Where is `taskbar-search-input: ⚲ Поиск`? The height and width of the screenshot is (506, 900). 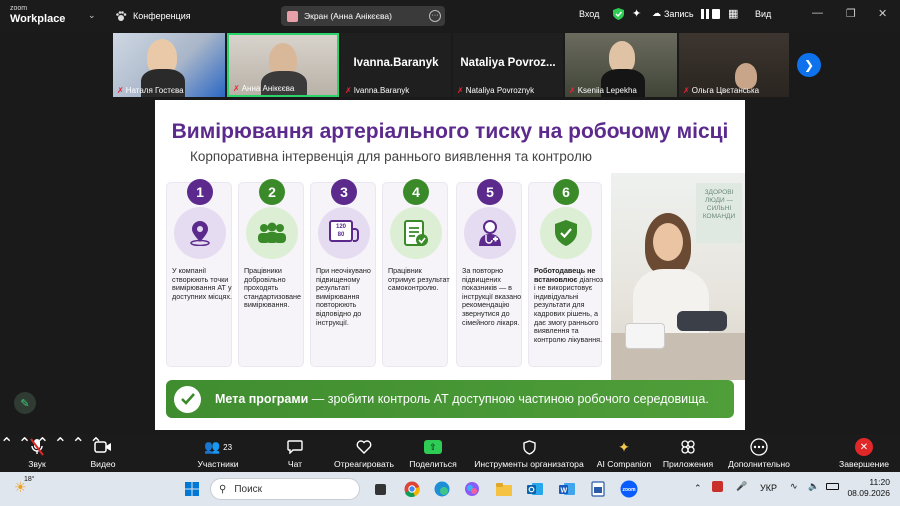
taskbar-search-input: ⚲ Поиск is located at coordinates (285, 489).